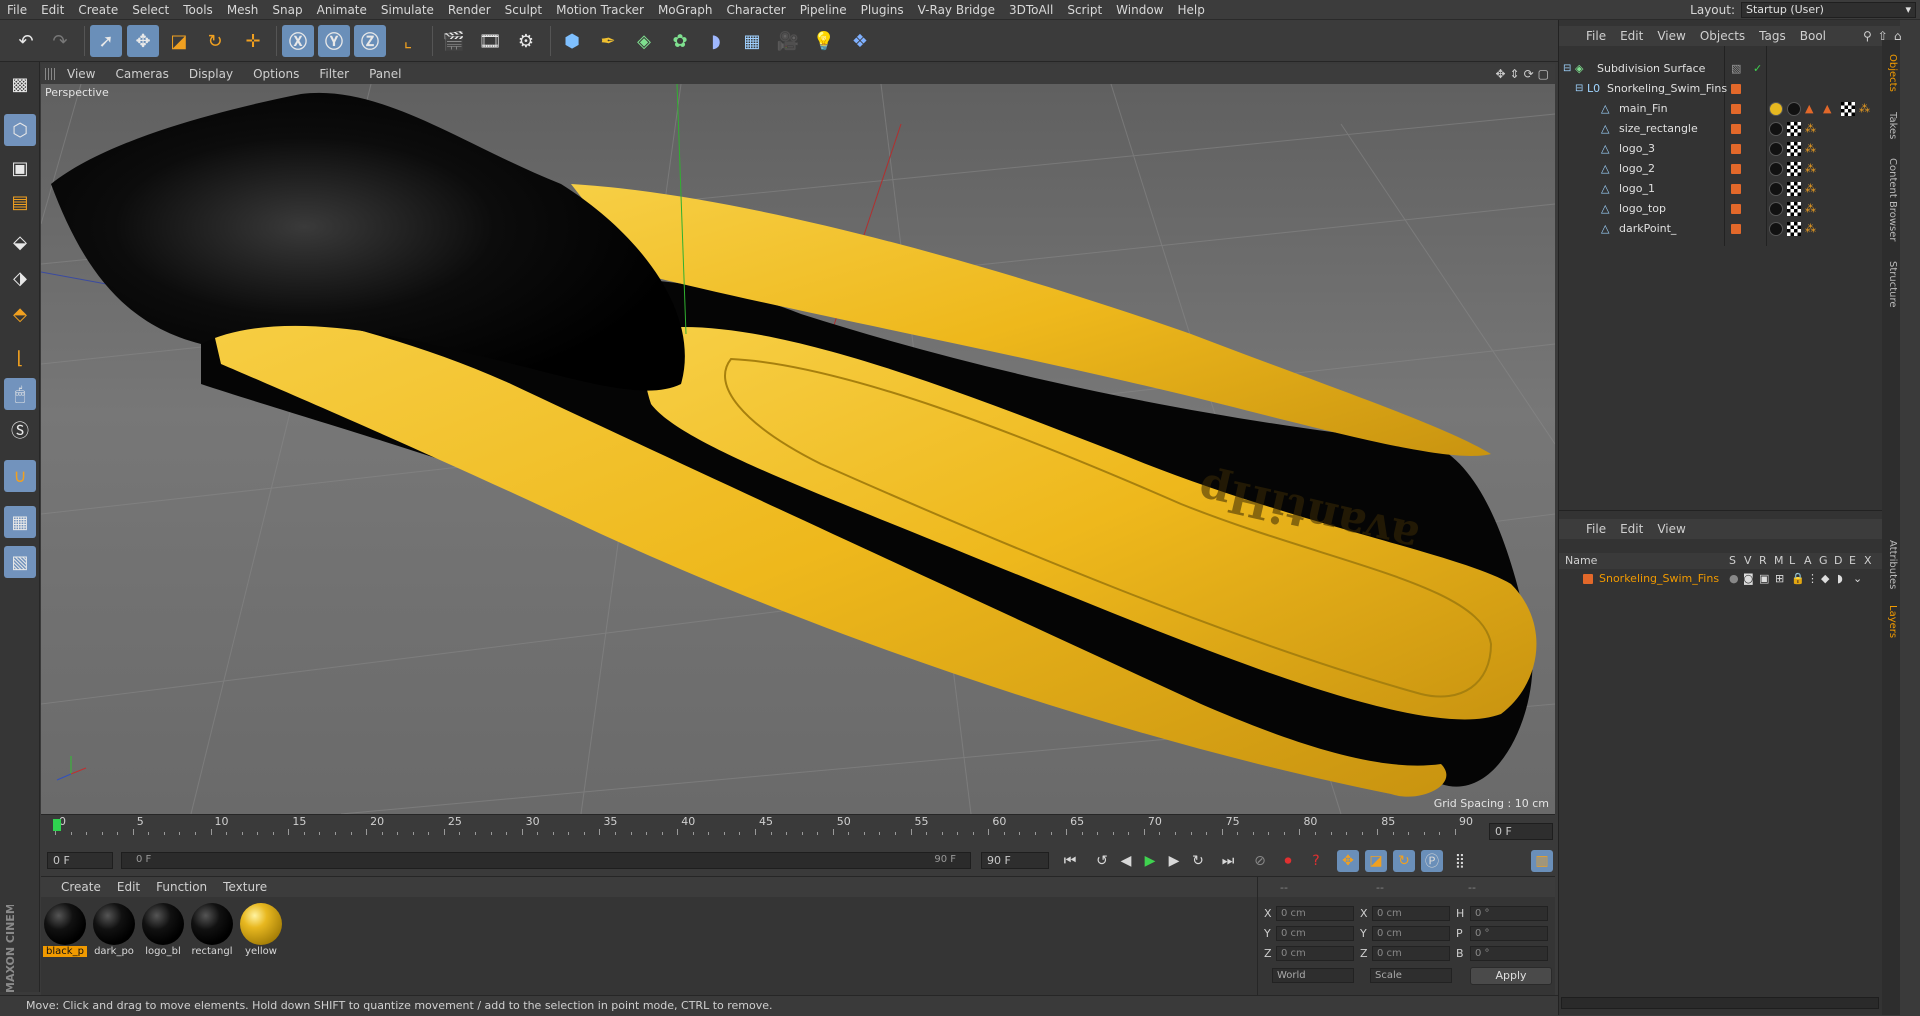 This screenshot has width=1920, height=1016. I want to click on tab-content-browser: Content Browser, so click(1891, 200).